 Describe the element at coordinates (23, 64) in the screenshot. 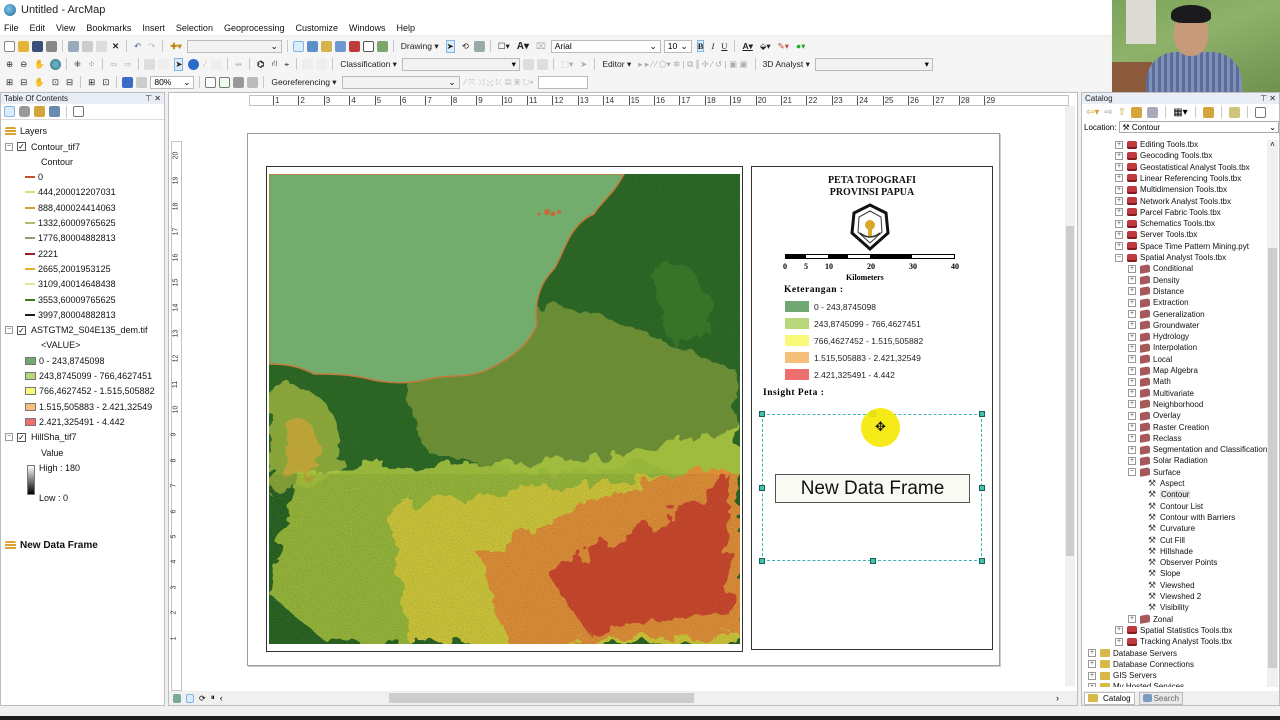

I see `zoom-out-icon: ⊖` at that location.